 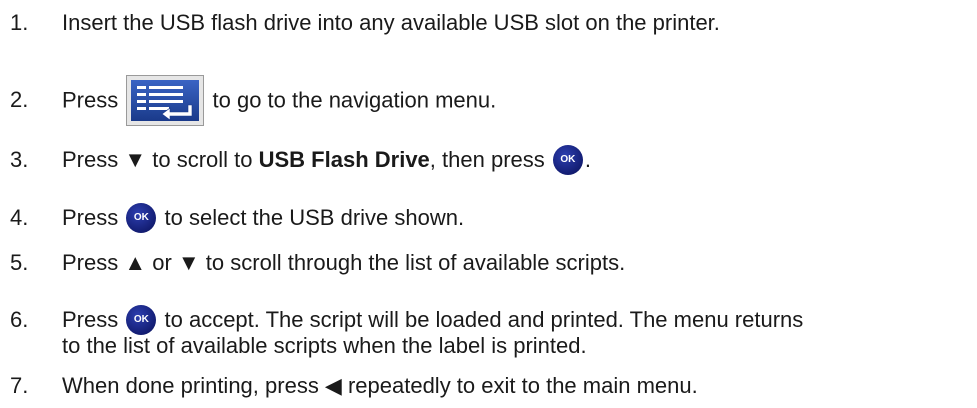 What do you see at coordinates (19, 262) in the screenshot?
I see `step-number: 5.` at bounding box center [19, 262].